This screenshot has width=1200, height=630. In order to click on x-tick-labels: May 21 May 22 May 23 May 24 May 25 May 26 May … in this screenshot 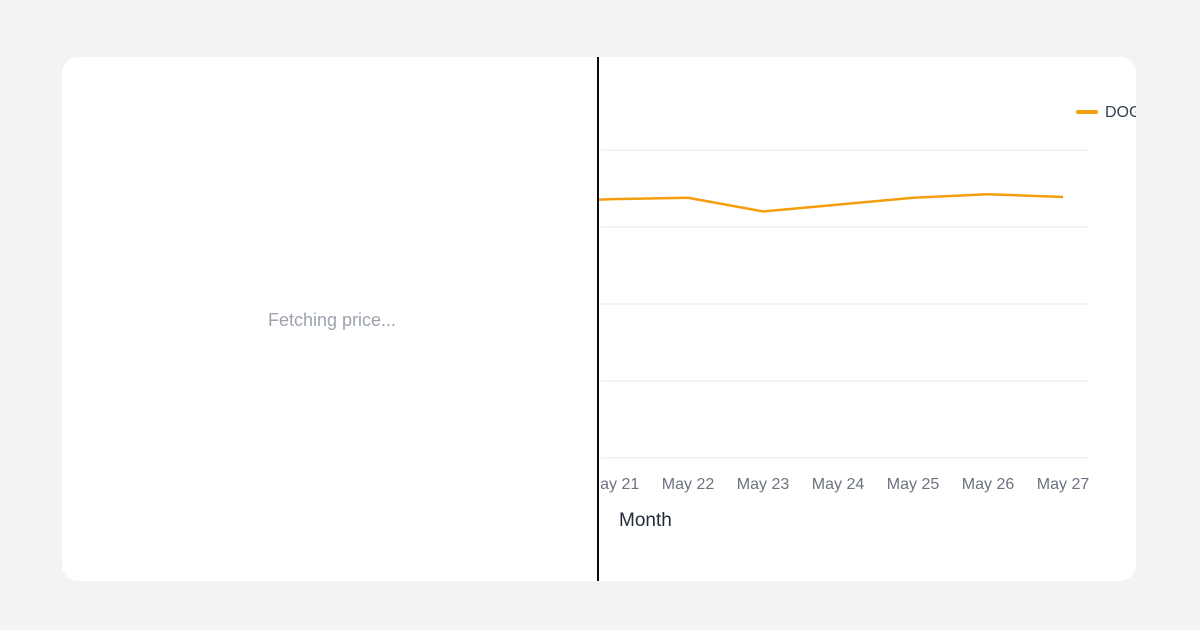, I will do `click(844, 484)`.